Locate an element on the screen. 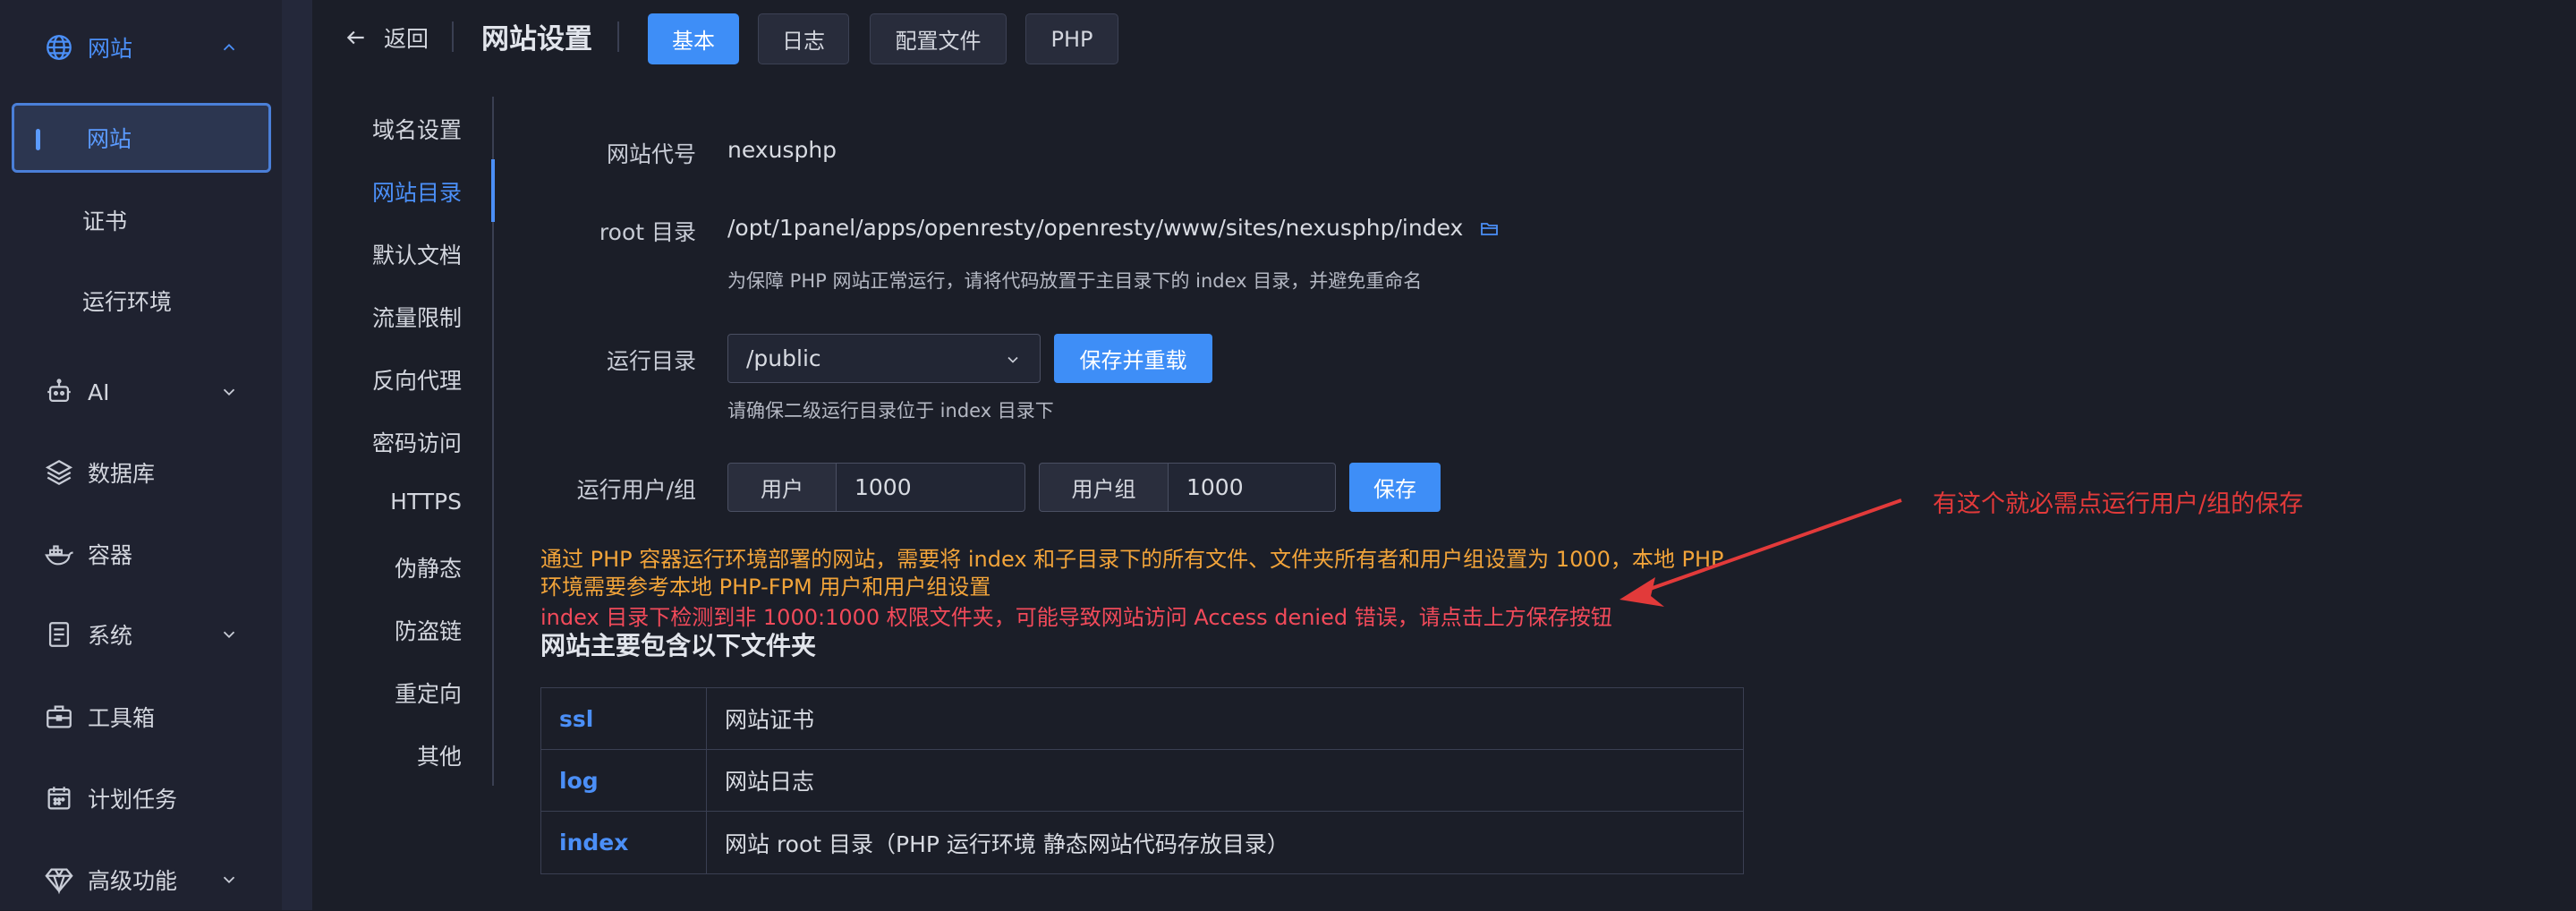 Image resolution: width=2576 pixels, height=911 pixels. menu-cron: 计划任务 is located at coordinates (141, 798).